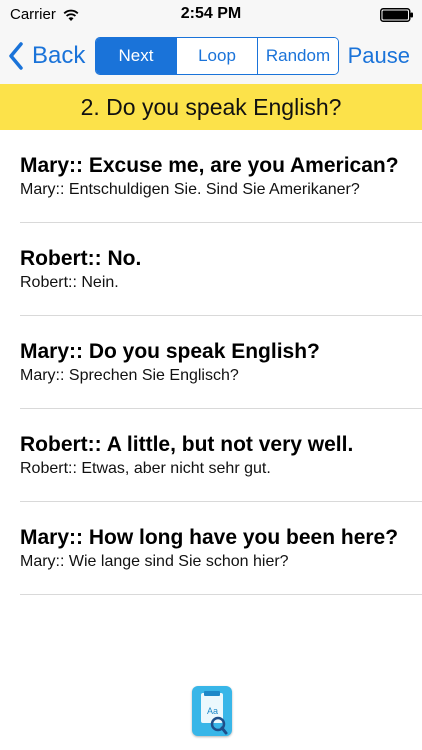 This screenshot has height=750, width=422. What do you see at coordinates (396, 15) in the screenshot?
I see `battery-icon` at bounding box center [396, 15].